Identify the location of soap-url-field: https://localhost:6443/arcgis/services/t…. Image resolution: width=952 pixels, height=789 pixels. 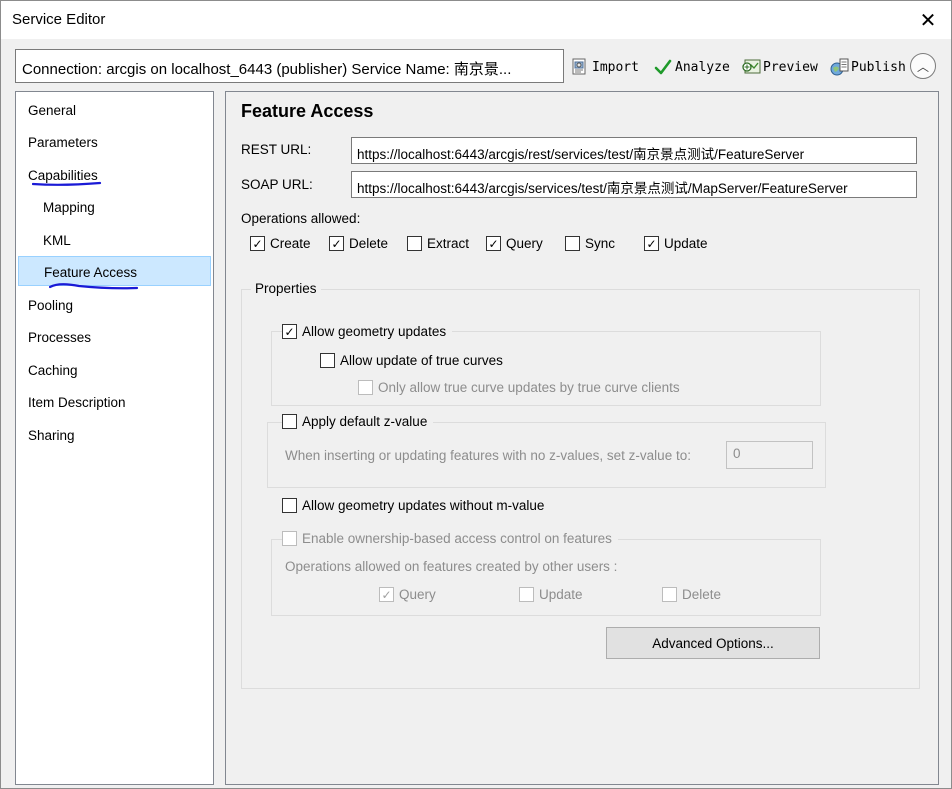
(634, 184).